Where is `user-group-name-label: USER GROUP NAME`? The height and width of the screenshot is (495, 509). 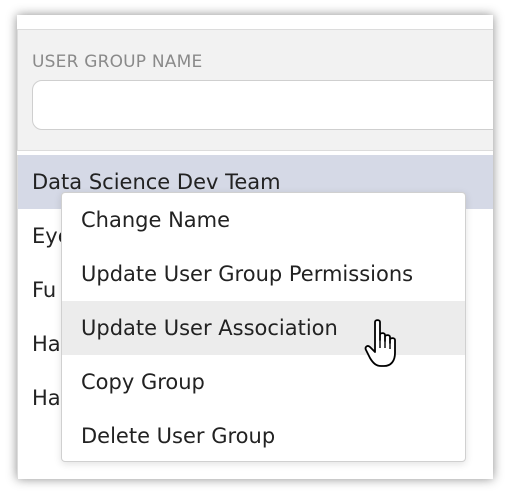 user-group-name-label: USER GROUP NAME is located at coordinates (117, 62).